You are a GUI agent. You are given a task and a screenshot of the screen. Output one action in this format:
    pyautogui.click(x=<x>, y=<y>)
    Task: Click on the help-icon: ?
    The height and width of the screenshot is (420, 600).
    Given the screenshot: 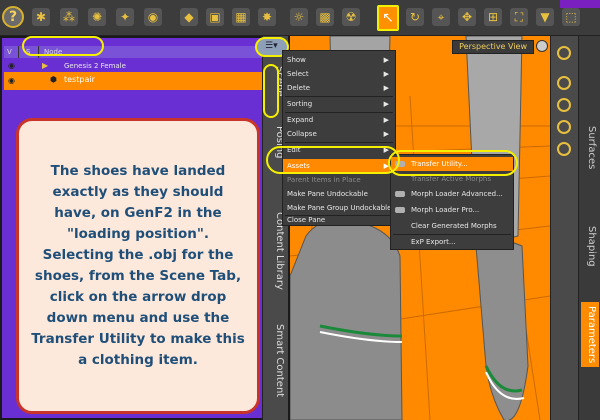 What is the action you would take?
    pyautogui.click(x=13, y=17)
    